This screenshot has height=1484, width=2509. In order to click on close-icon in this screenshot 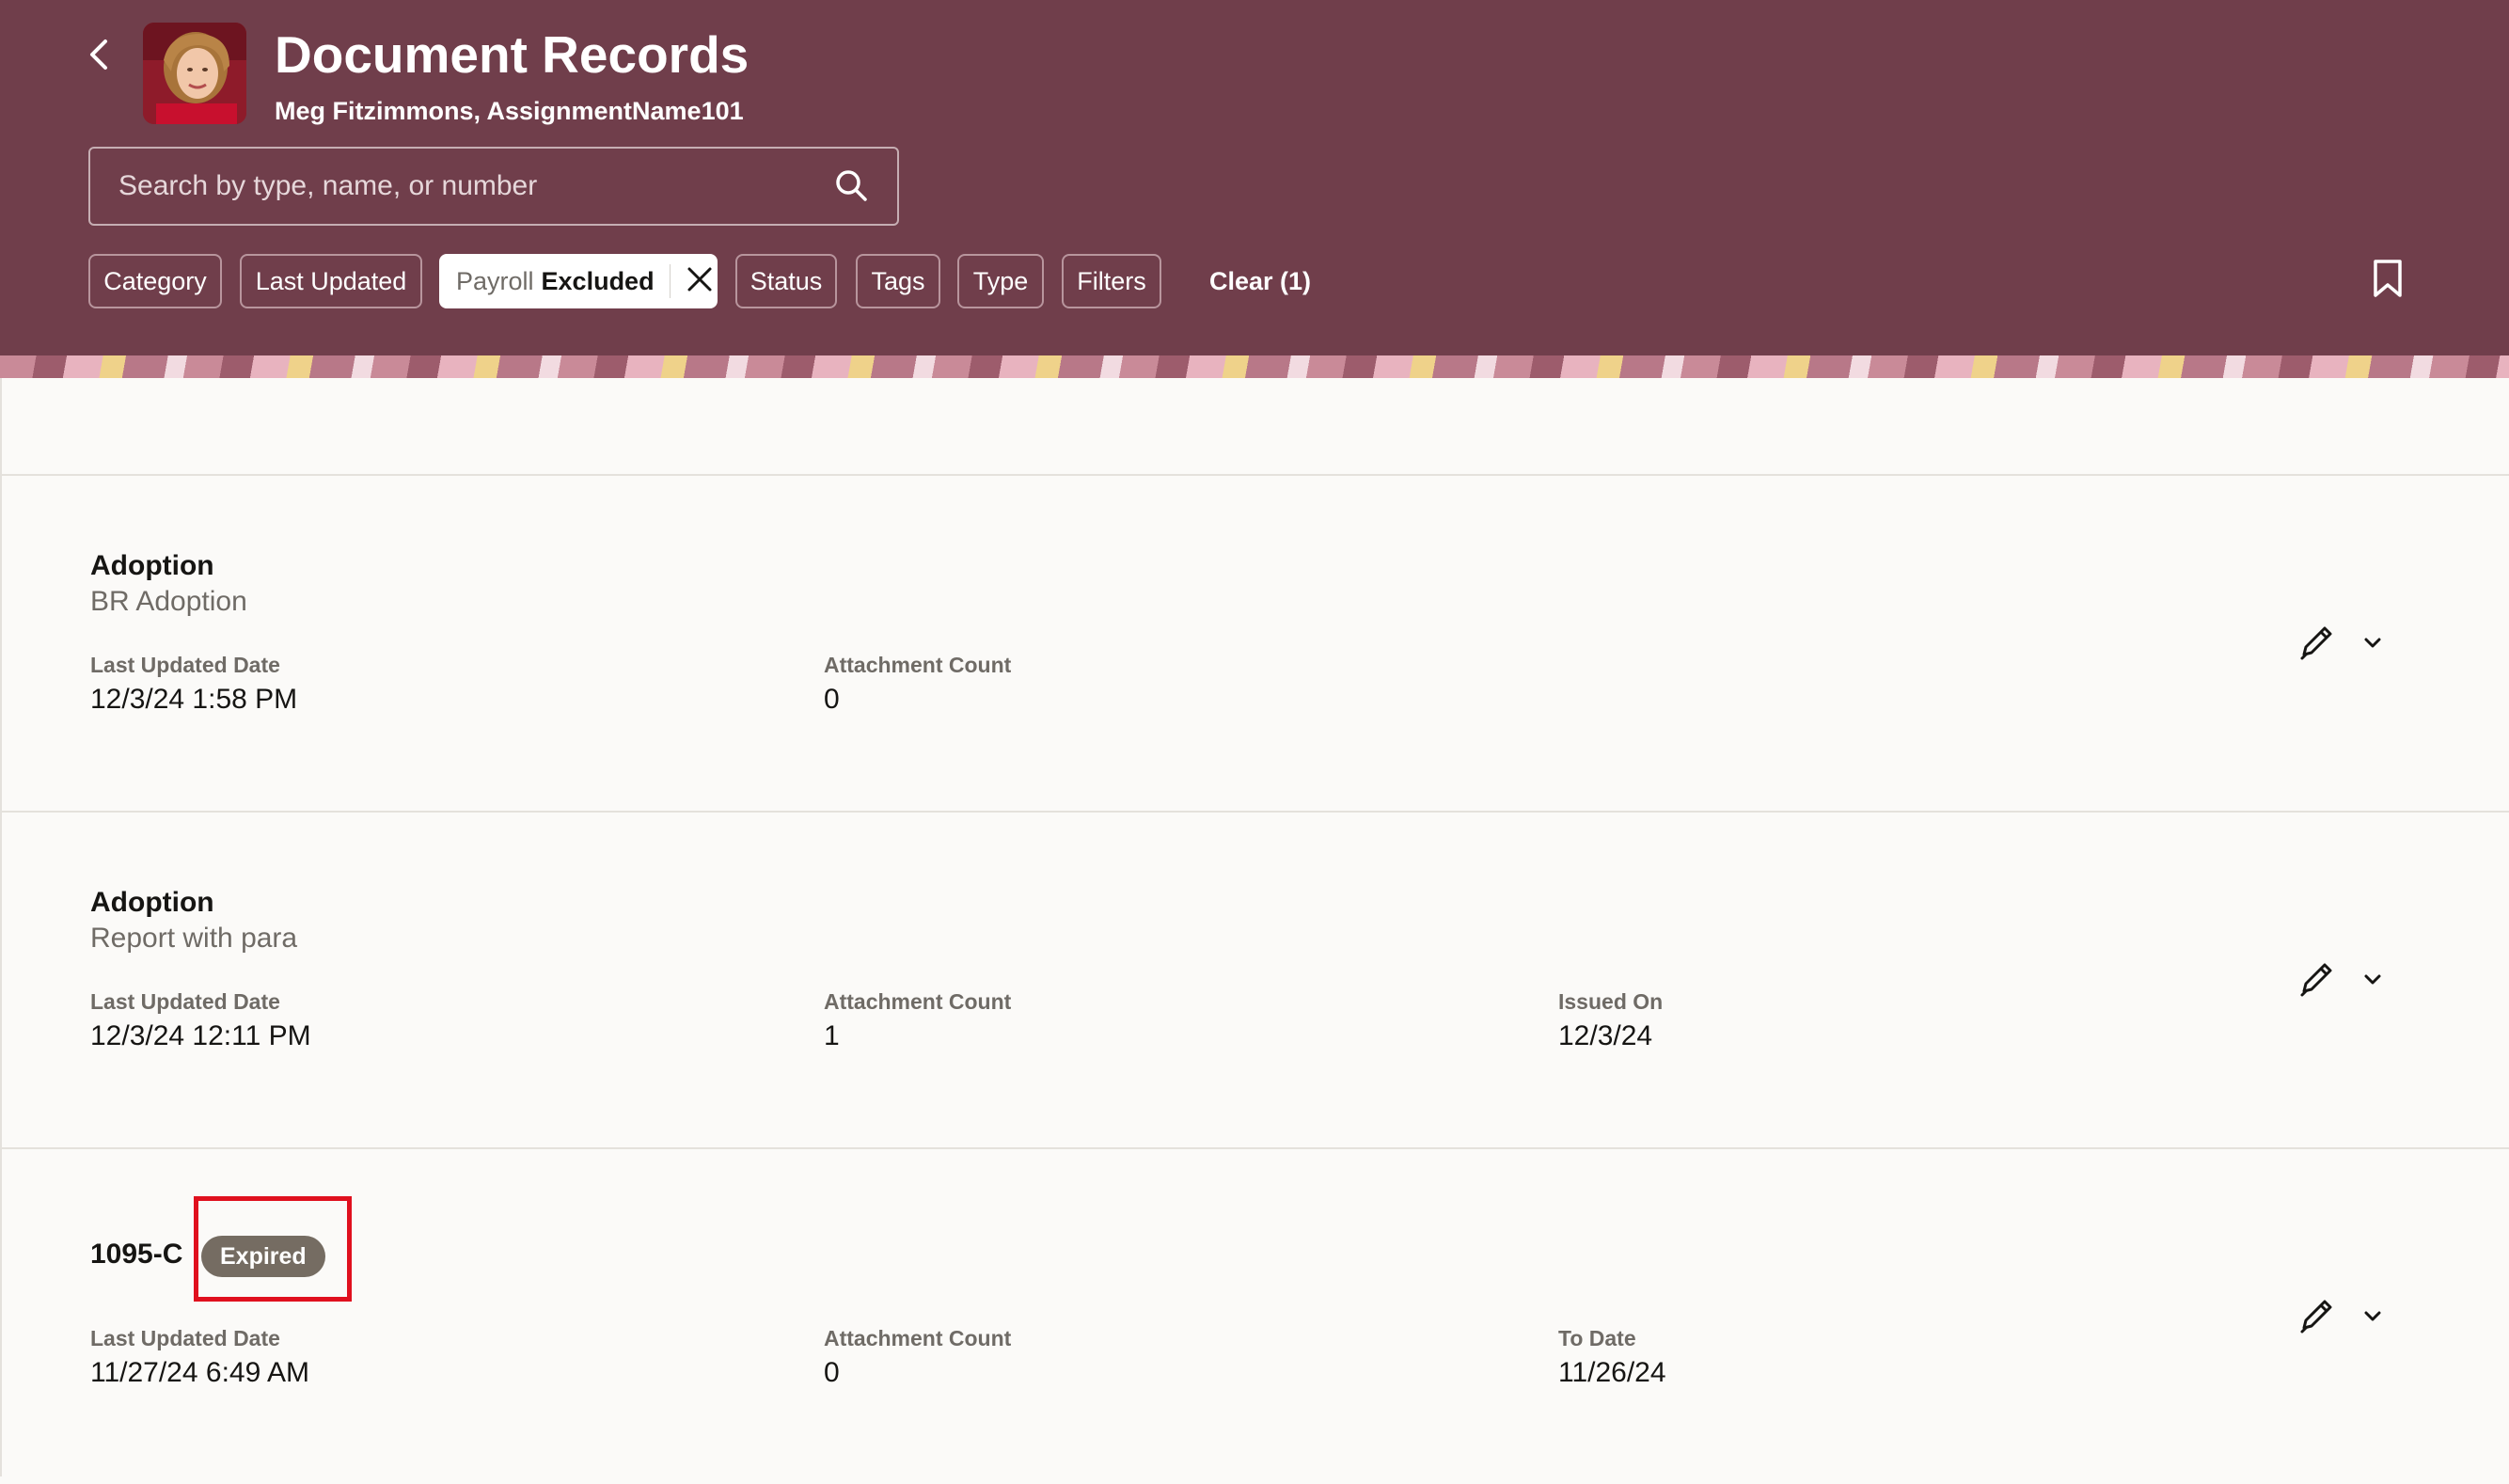, I will do `click(699, 281)`.